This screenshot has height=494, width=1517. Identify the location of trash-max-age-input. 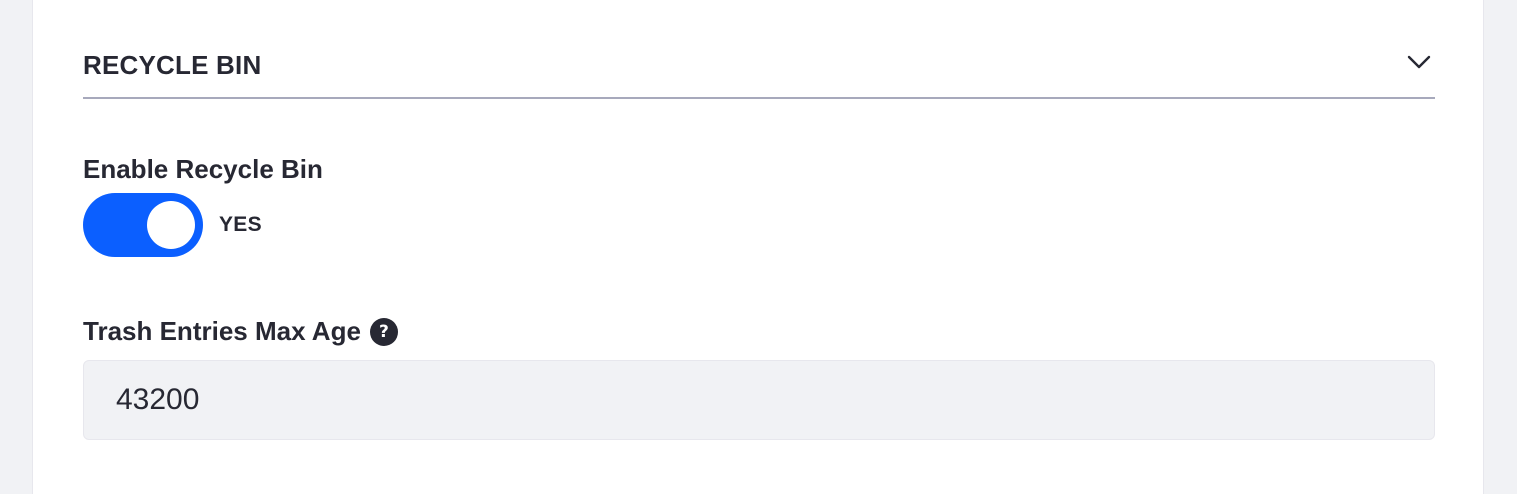
(759, 400).